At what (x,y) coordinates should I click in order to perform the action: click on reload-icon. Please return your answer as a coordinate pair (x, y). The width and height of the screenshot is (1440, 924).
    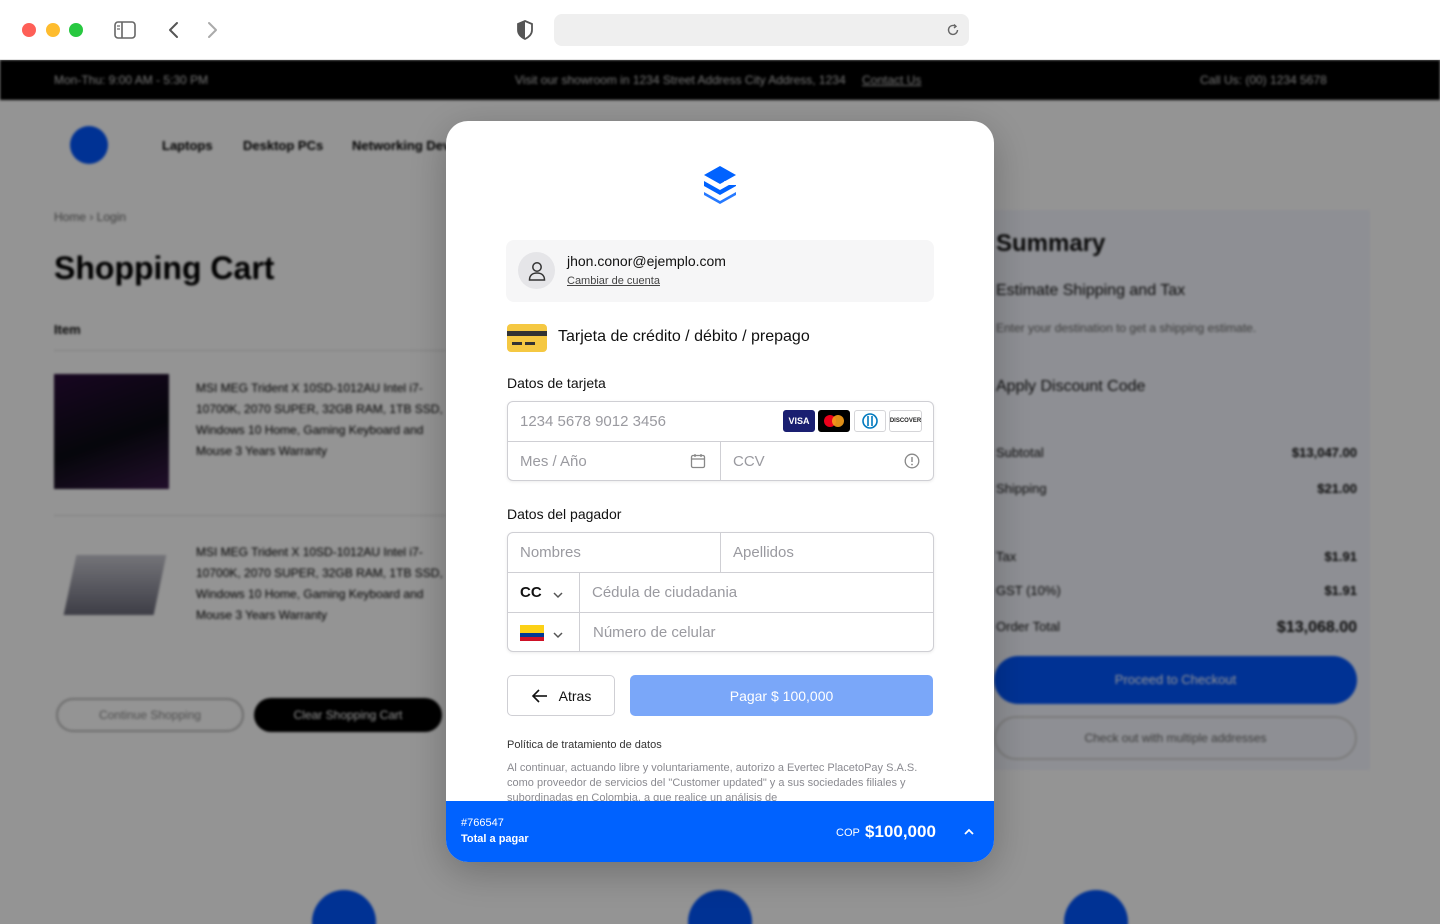
    Looking at the image, I should click on (953, 30).